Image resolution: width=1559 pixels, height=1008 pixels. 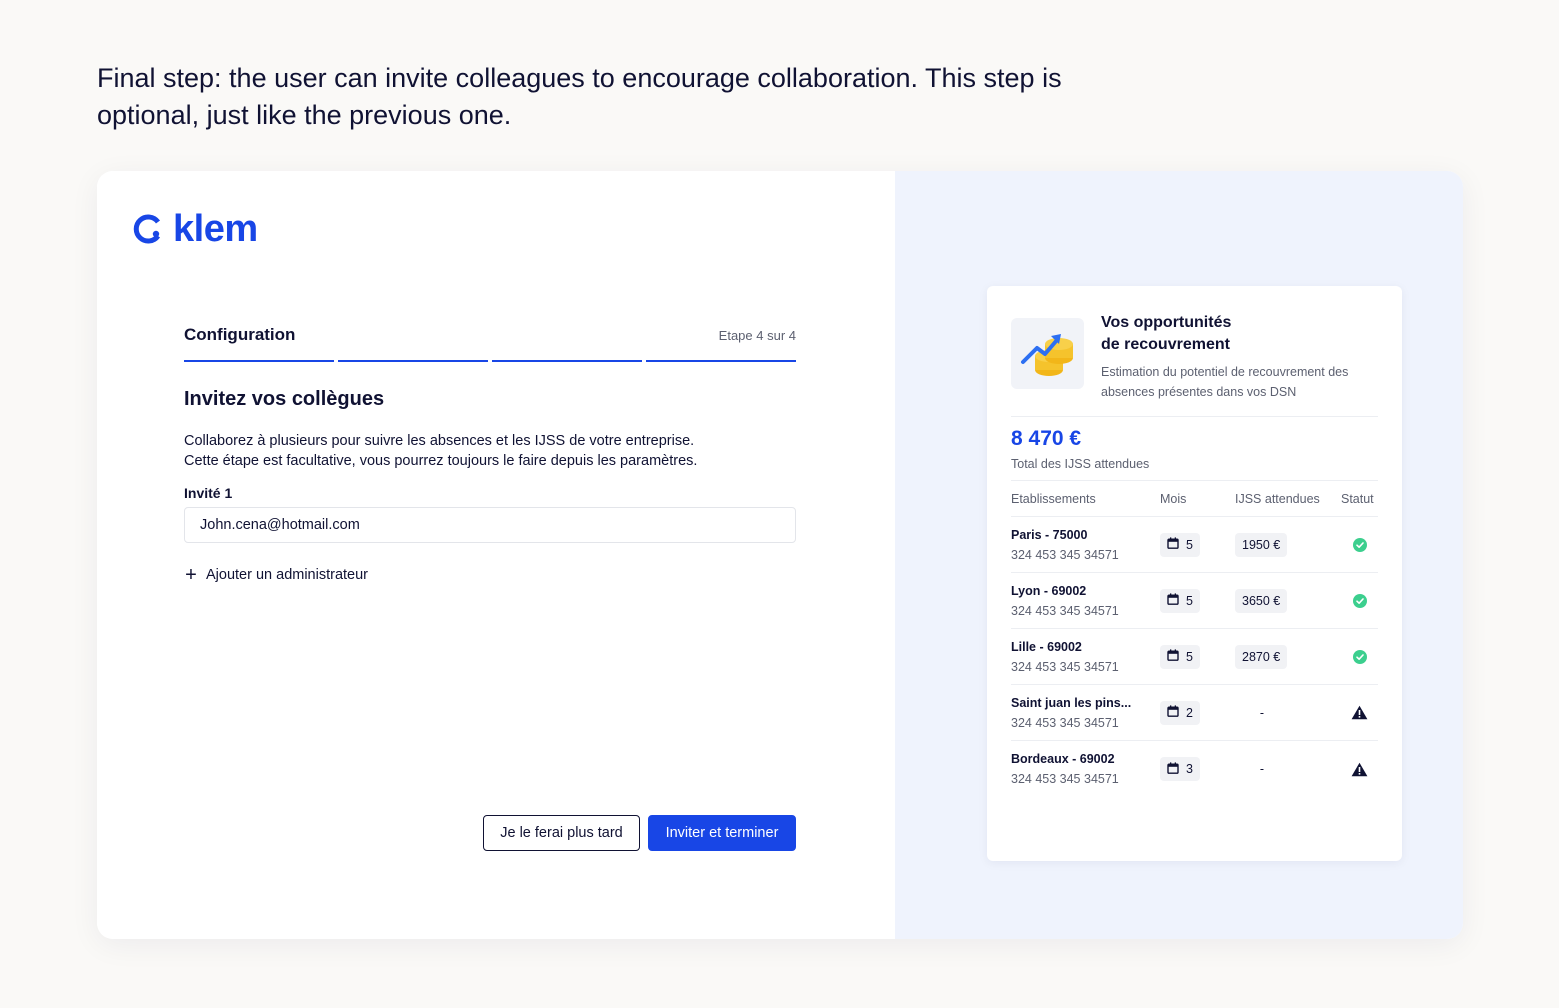 I want to click on amount-cell: 1950 €, so click(x=1288, y=544).